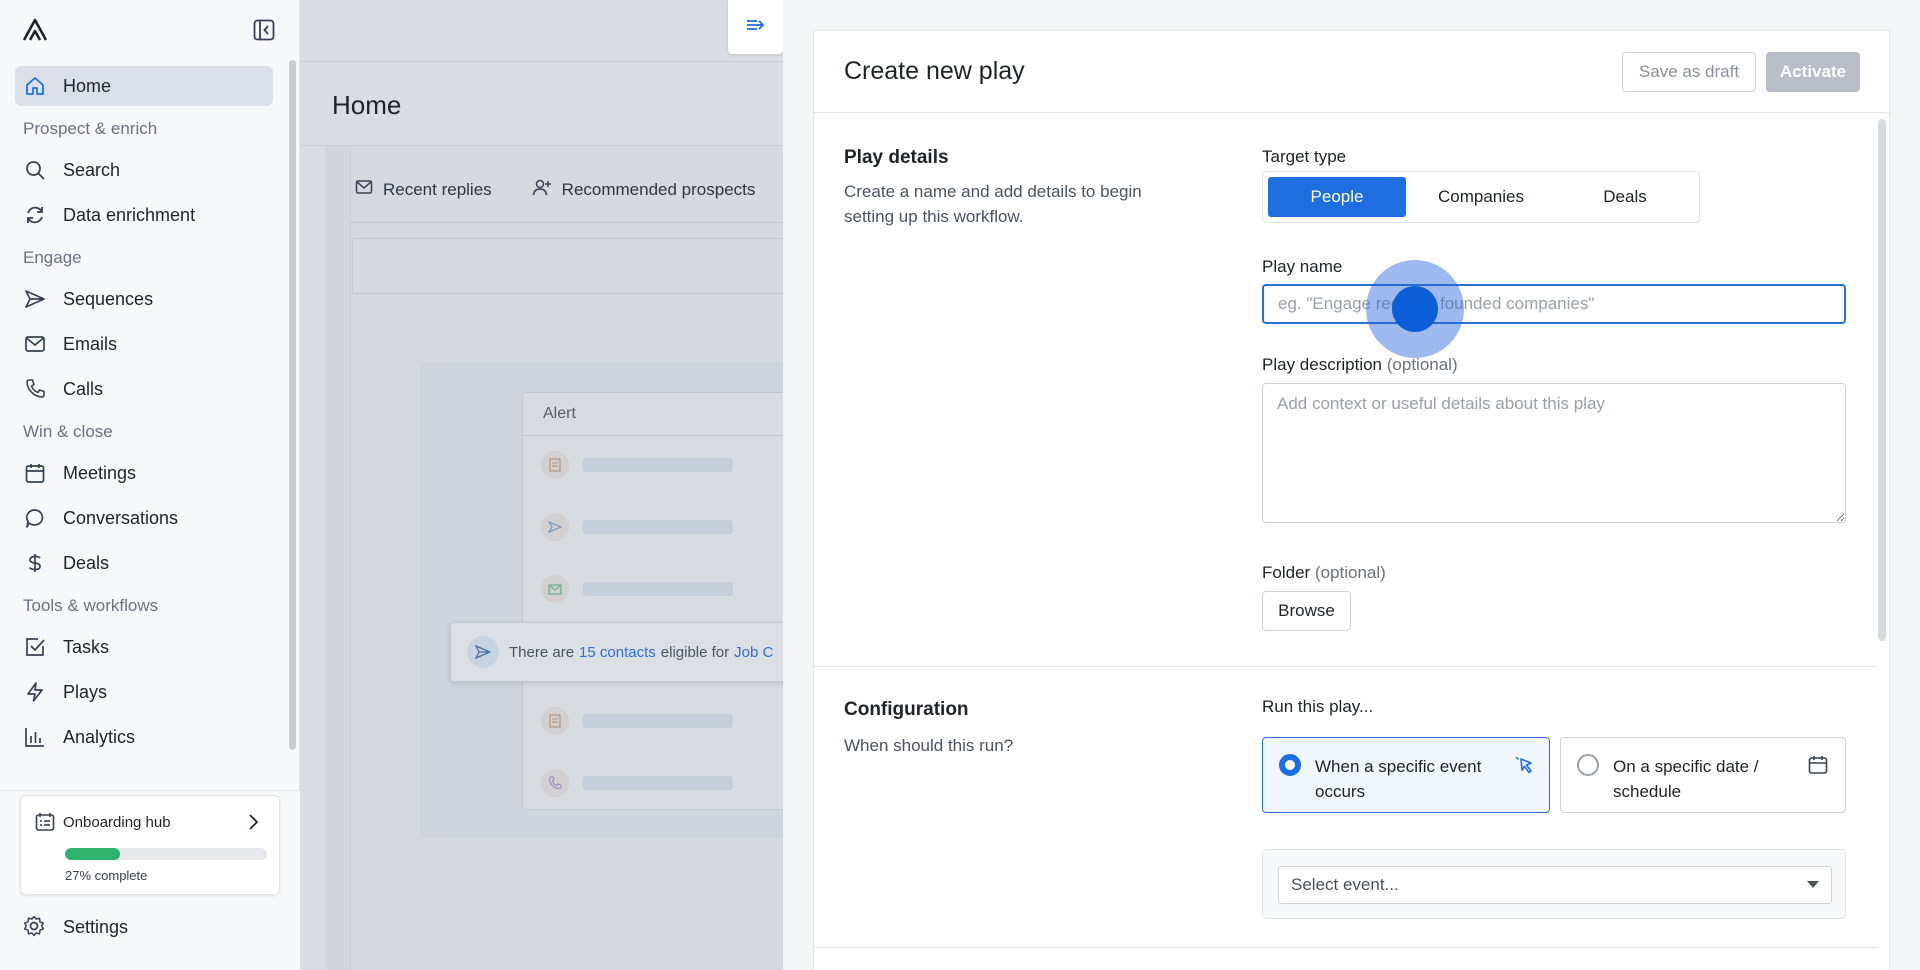  What do you see at coordinates (144, 86) in the screenshot?
I see `sidebar-item-home: Home` at bounding box center [144, 86].